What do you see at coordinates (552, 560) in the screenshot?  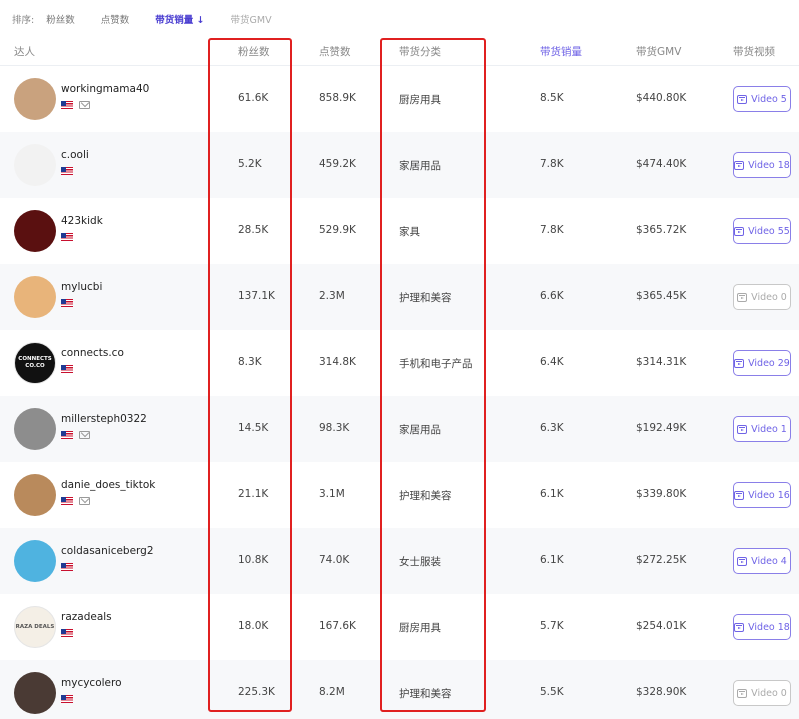 I see `sales-value: 6.1K` at bounding box center [552, 560].